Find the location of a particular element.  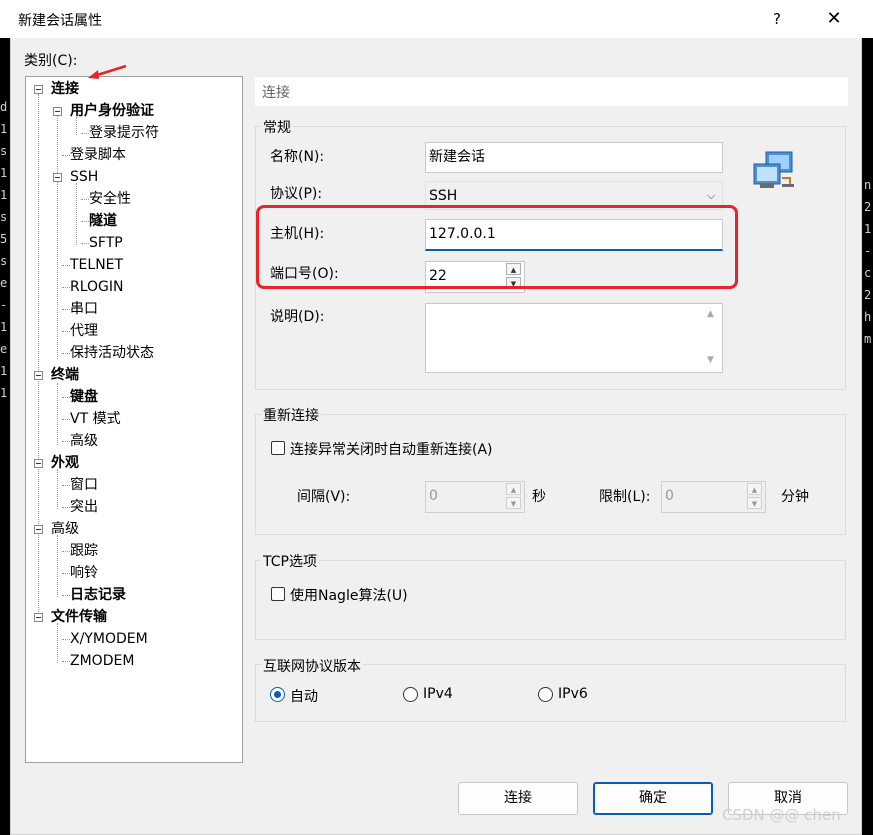

description-textarea is located at coordinates (574, 338).